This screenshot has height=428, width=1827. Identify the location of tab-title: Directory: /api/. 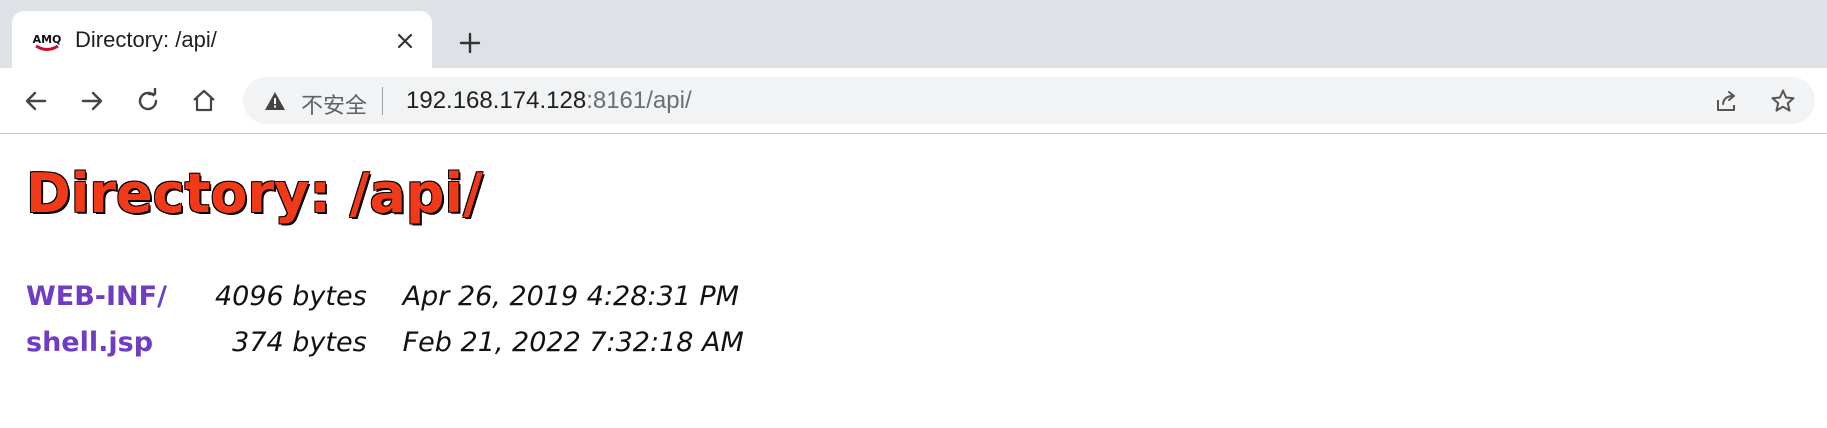
(146, 39).